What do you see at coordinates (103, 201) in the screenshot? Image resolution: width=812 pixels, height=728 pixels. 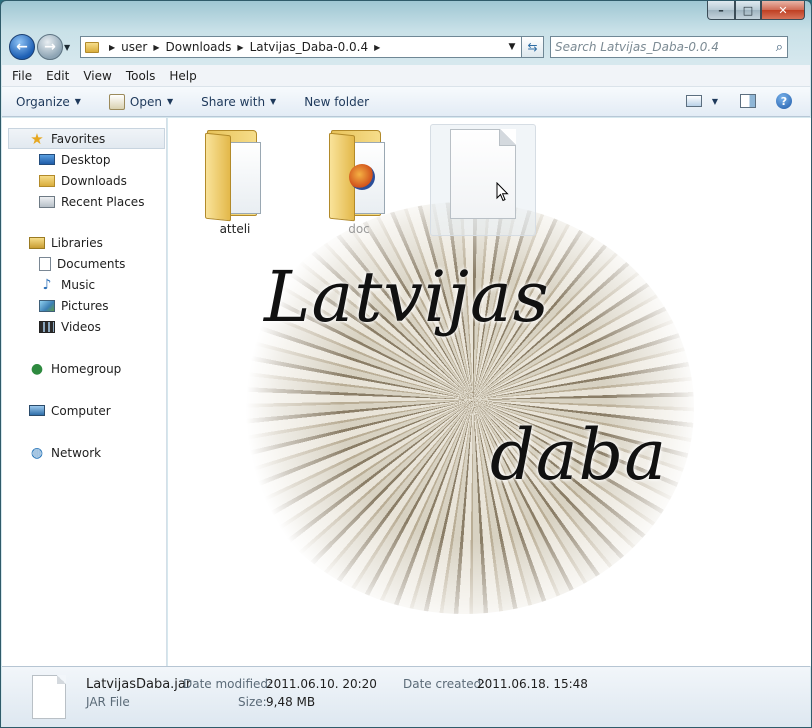 I see `recent-places-label: Recent Places` at bounding box center [103, 201].